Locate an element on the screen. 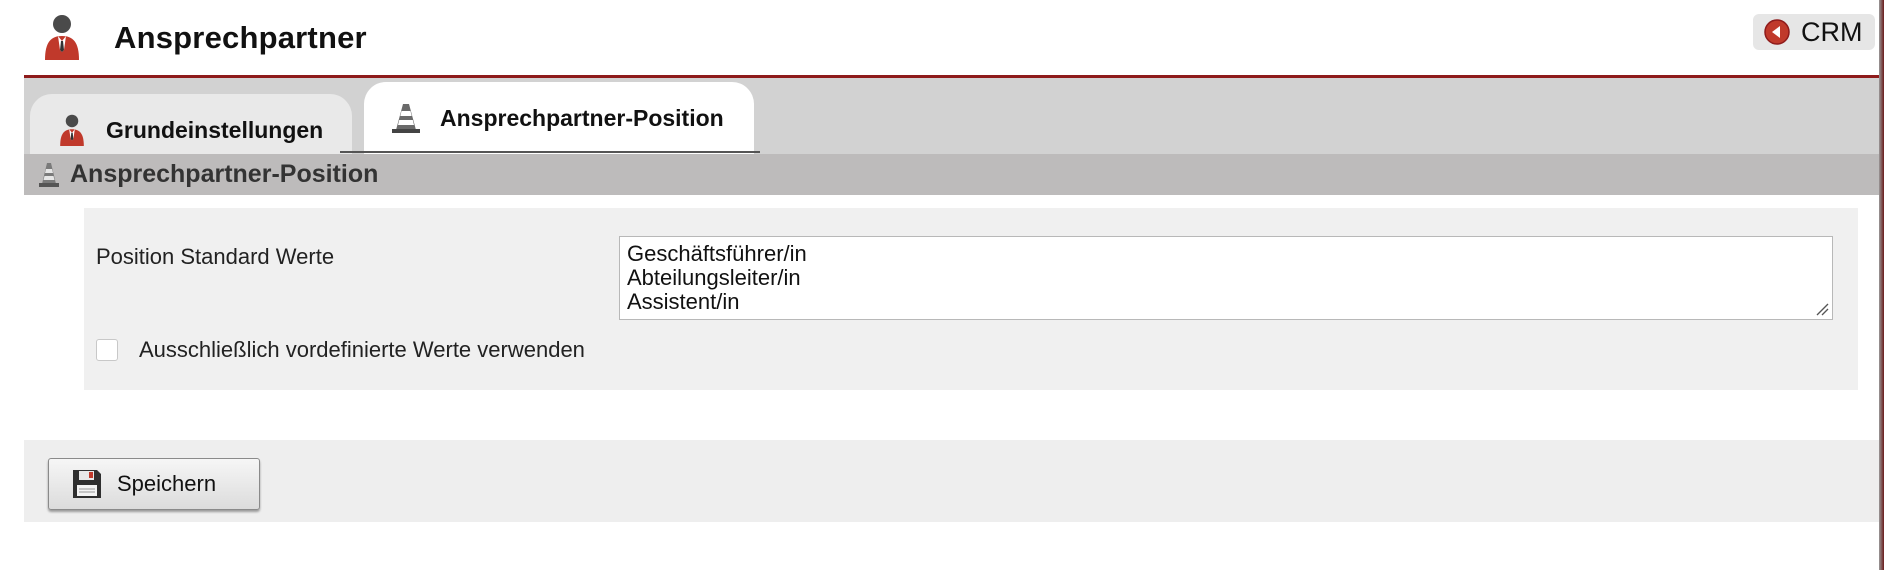 This screenshot has height=570, width=1884. tab-ansprechpartner-position: Ansprechpartner-Position is located at coordinates (559, 118).